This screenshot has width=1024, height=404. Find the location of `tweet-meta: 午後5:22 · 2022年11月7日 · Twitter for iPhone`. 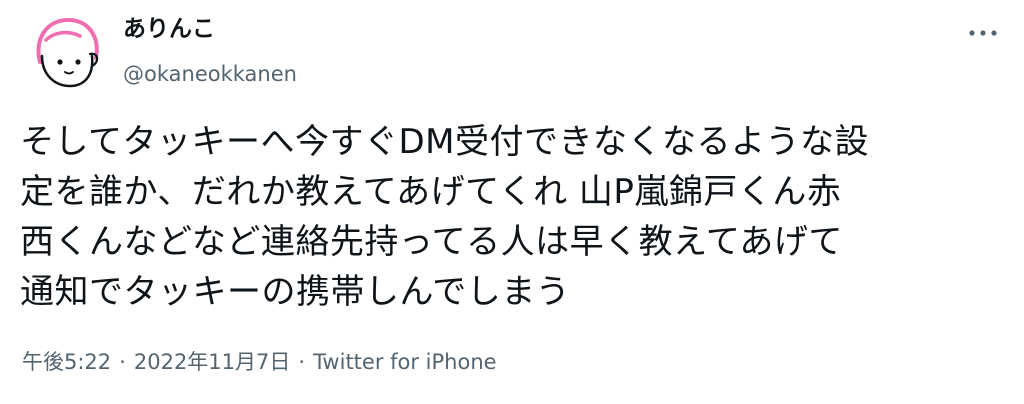

tweet-meta: 午後5:22 · 2022年11月7日 · Twitter for iPhone is located at coordinates (259, 362).